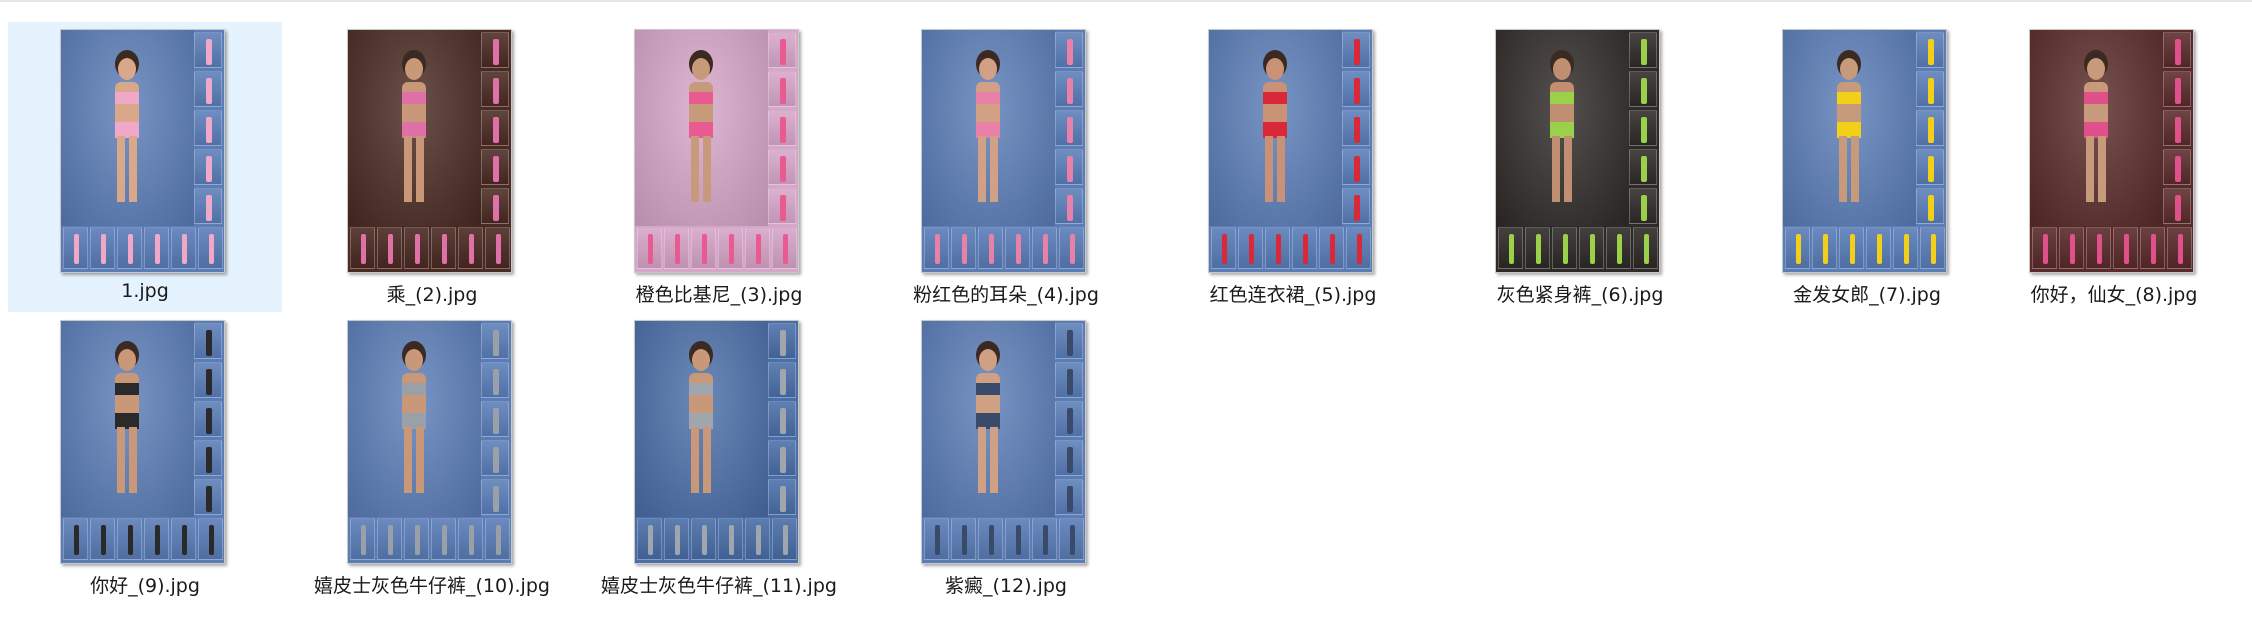 The width and height of the screenshot is (2252, 641). Describe the element at coordinates (145, 291) in the screenshot. I see `file-name: 1.jpg` at that location.